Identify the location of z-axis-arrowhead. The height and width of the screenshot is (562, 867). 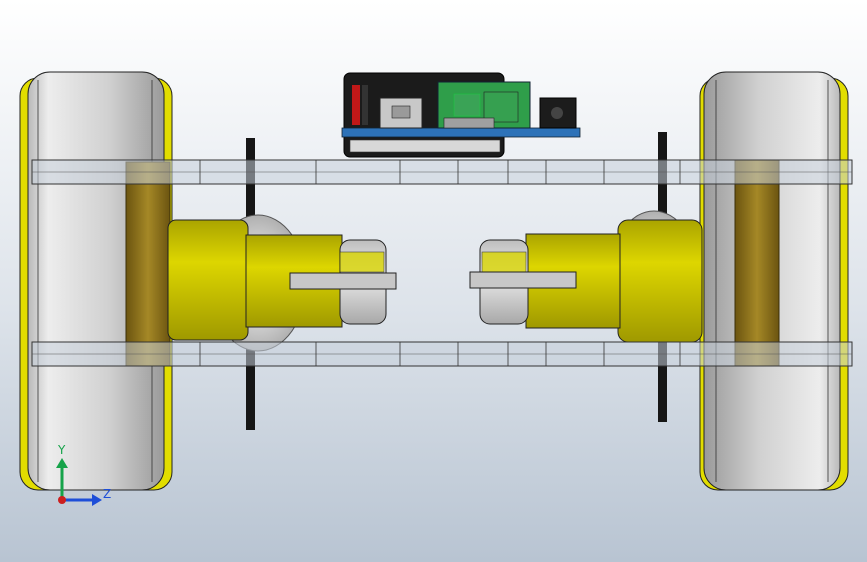
(97, 500).